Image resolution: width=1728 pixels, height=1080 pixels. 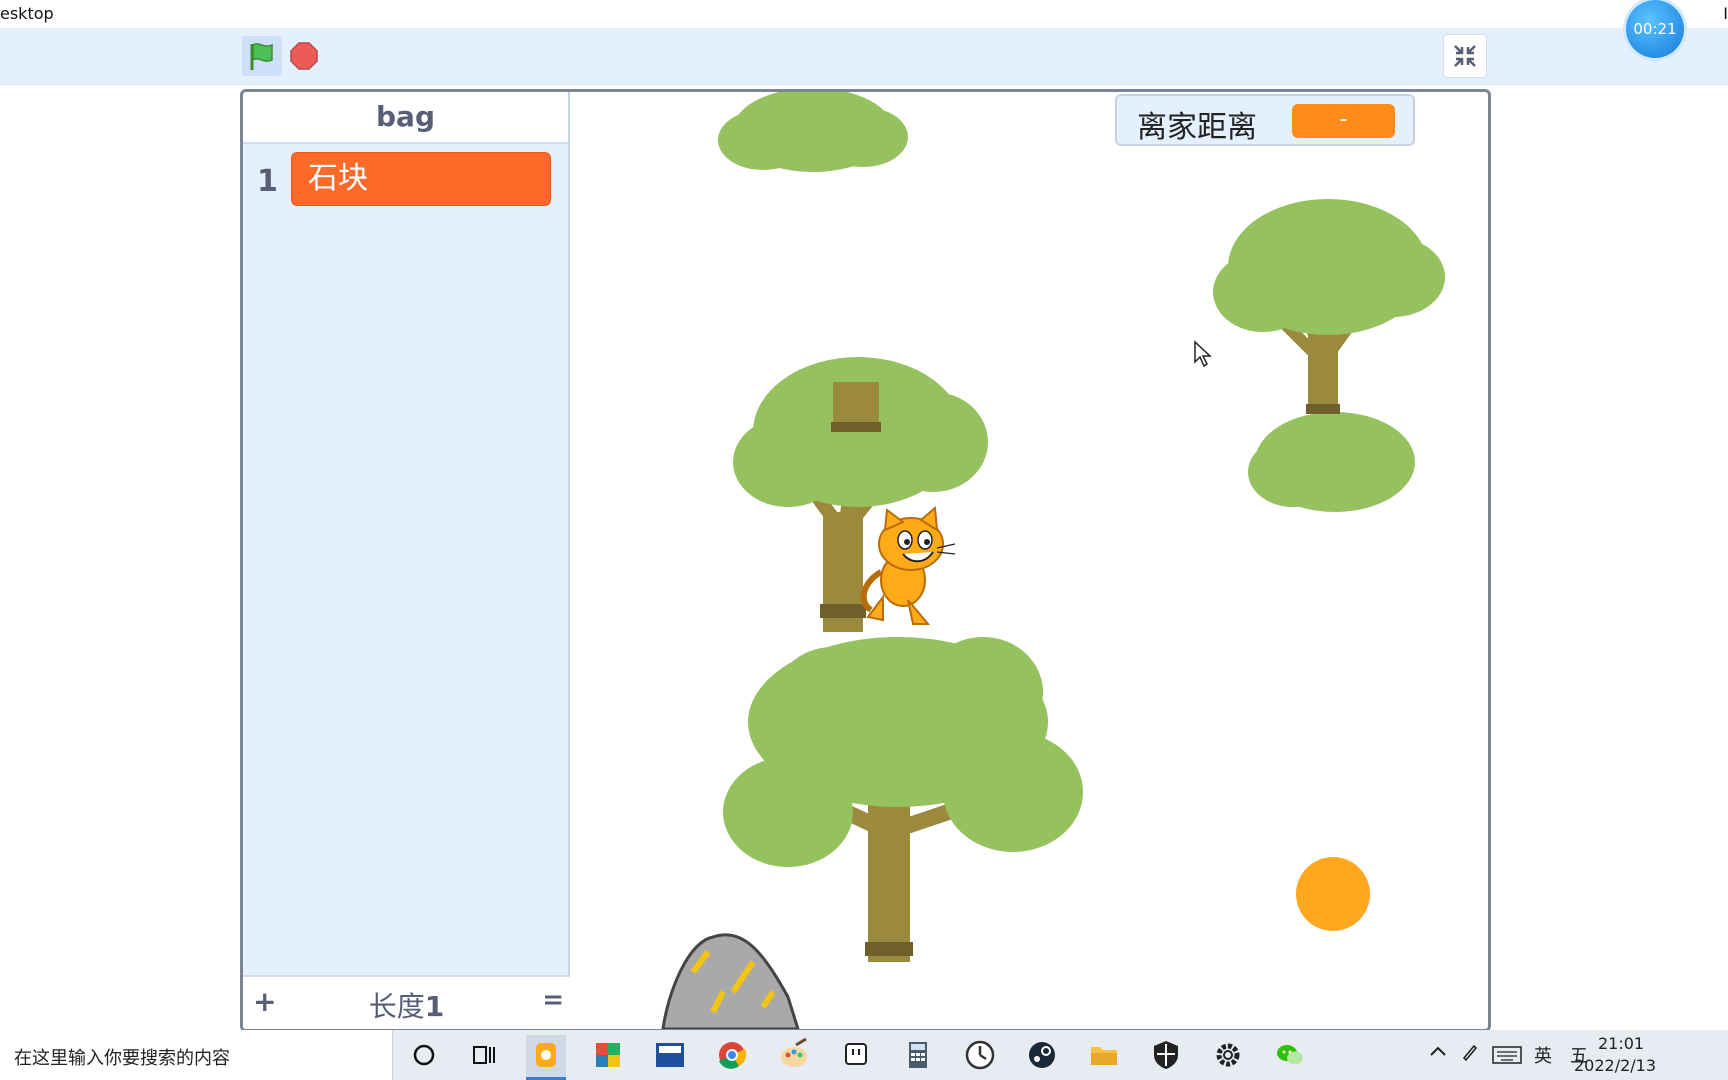 I want to click on office-icon, so click(x=608, y=1055).